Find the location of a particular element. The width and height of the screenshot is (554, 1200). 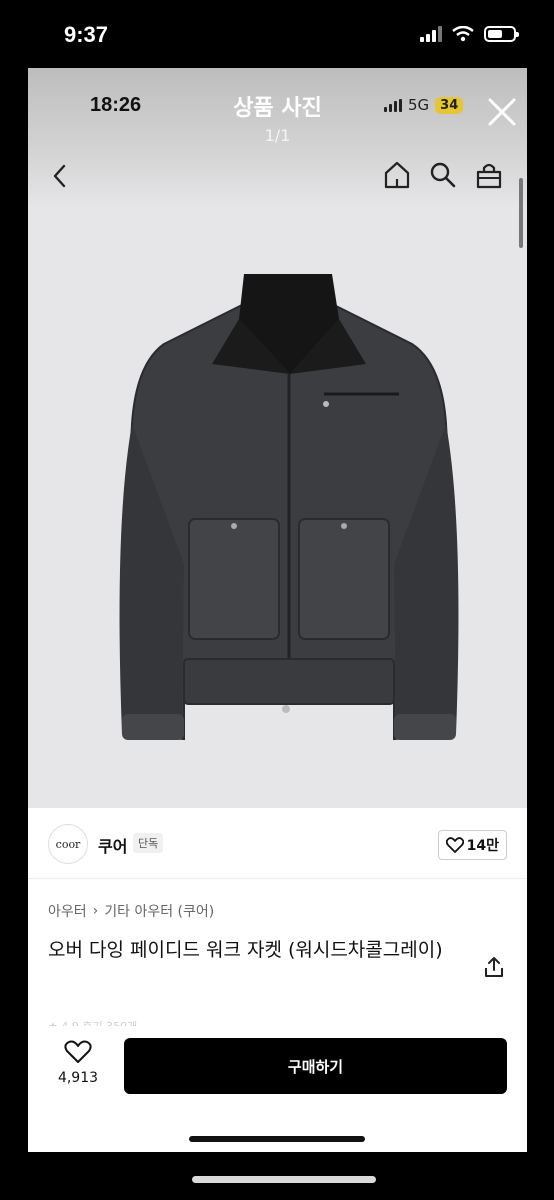

home-indicator-outer is located at coordinates (284, 1179).